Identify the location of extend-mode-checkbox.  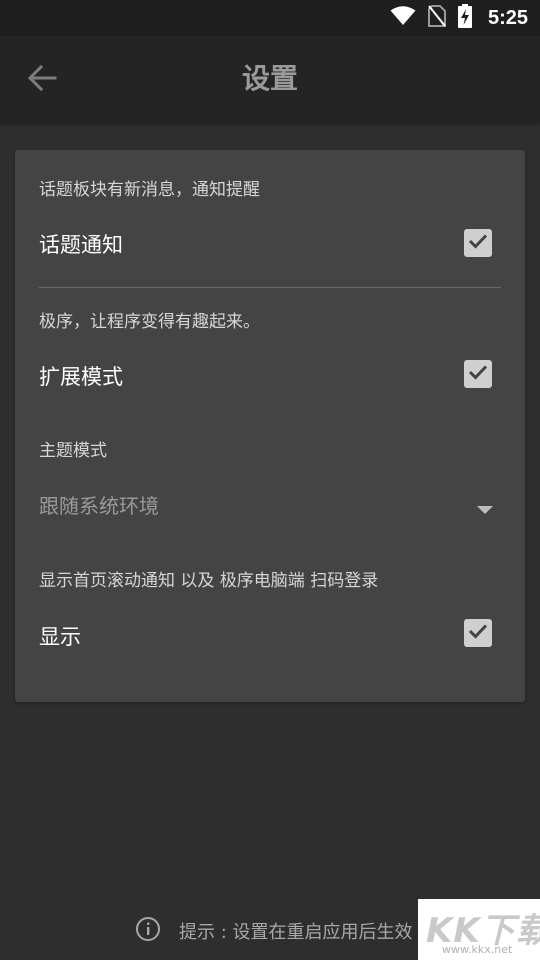
(478, 374).